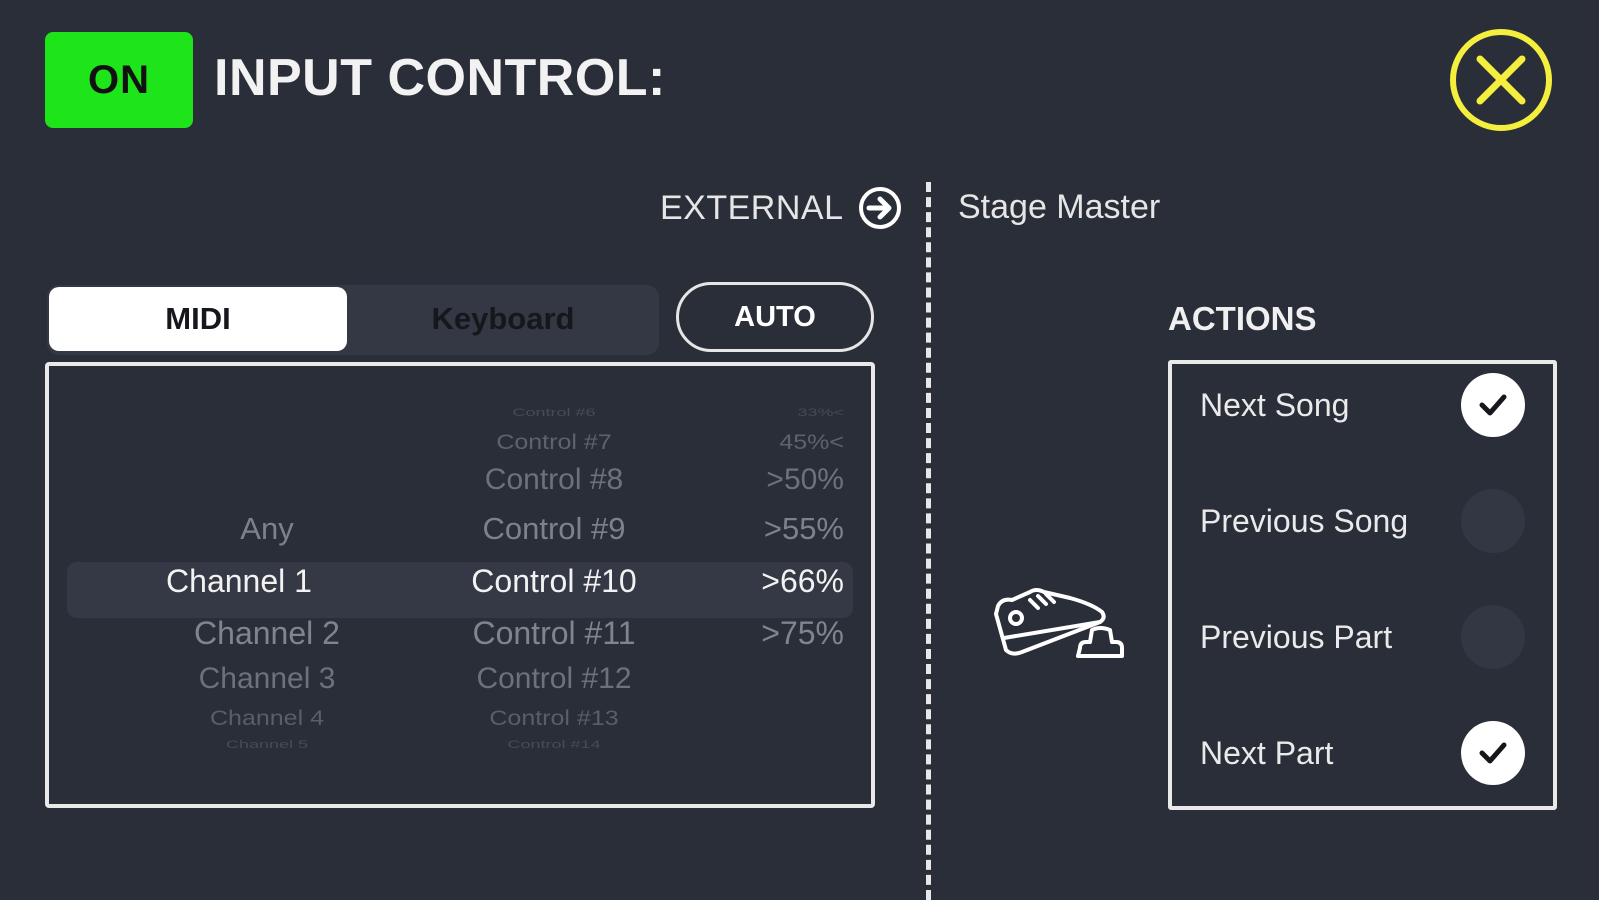 The image size is (1599, 900). I want to click on external-direction: EXTERNAL, so click(781, 208).